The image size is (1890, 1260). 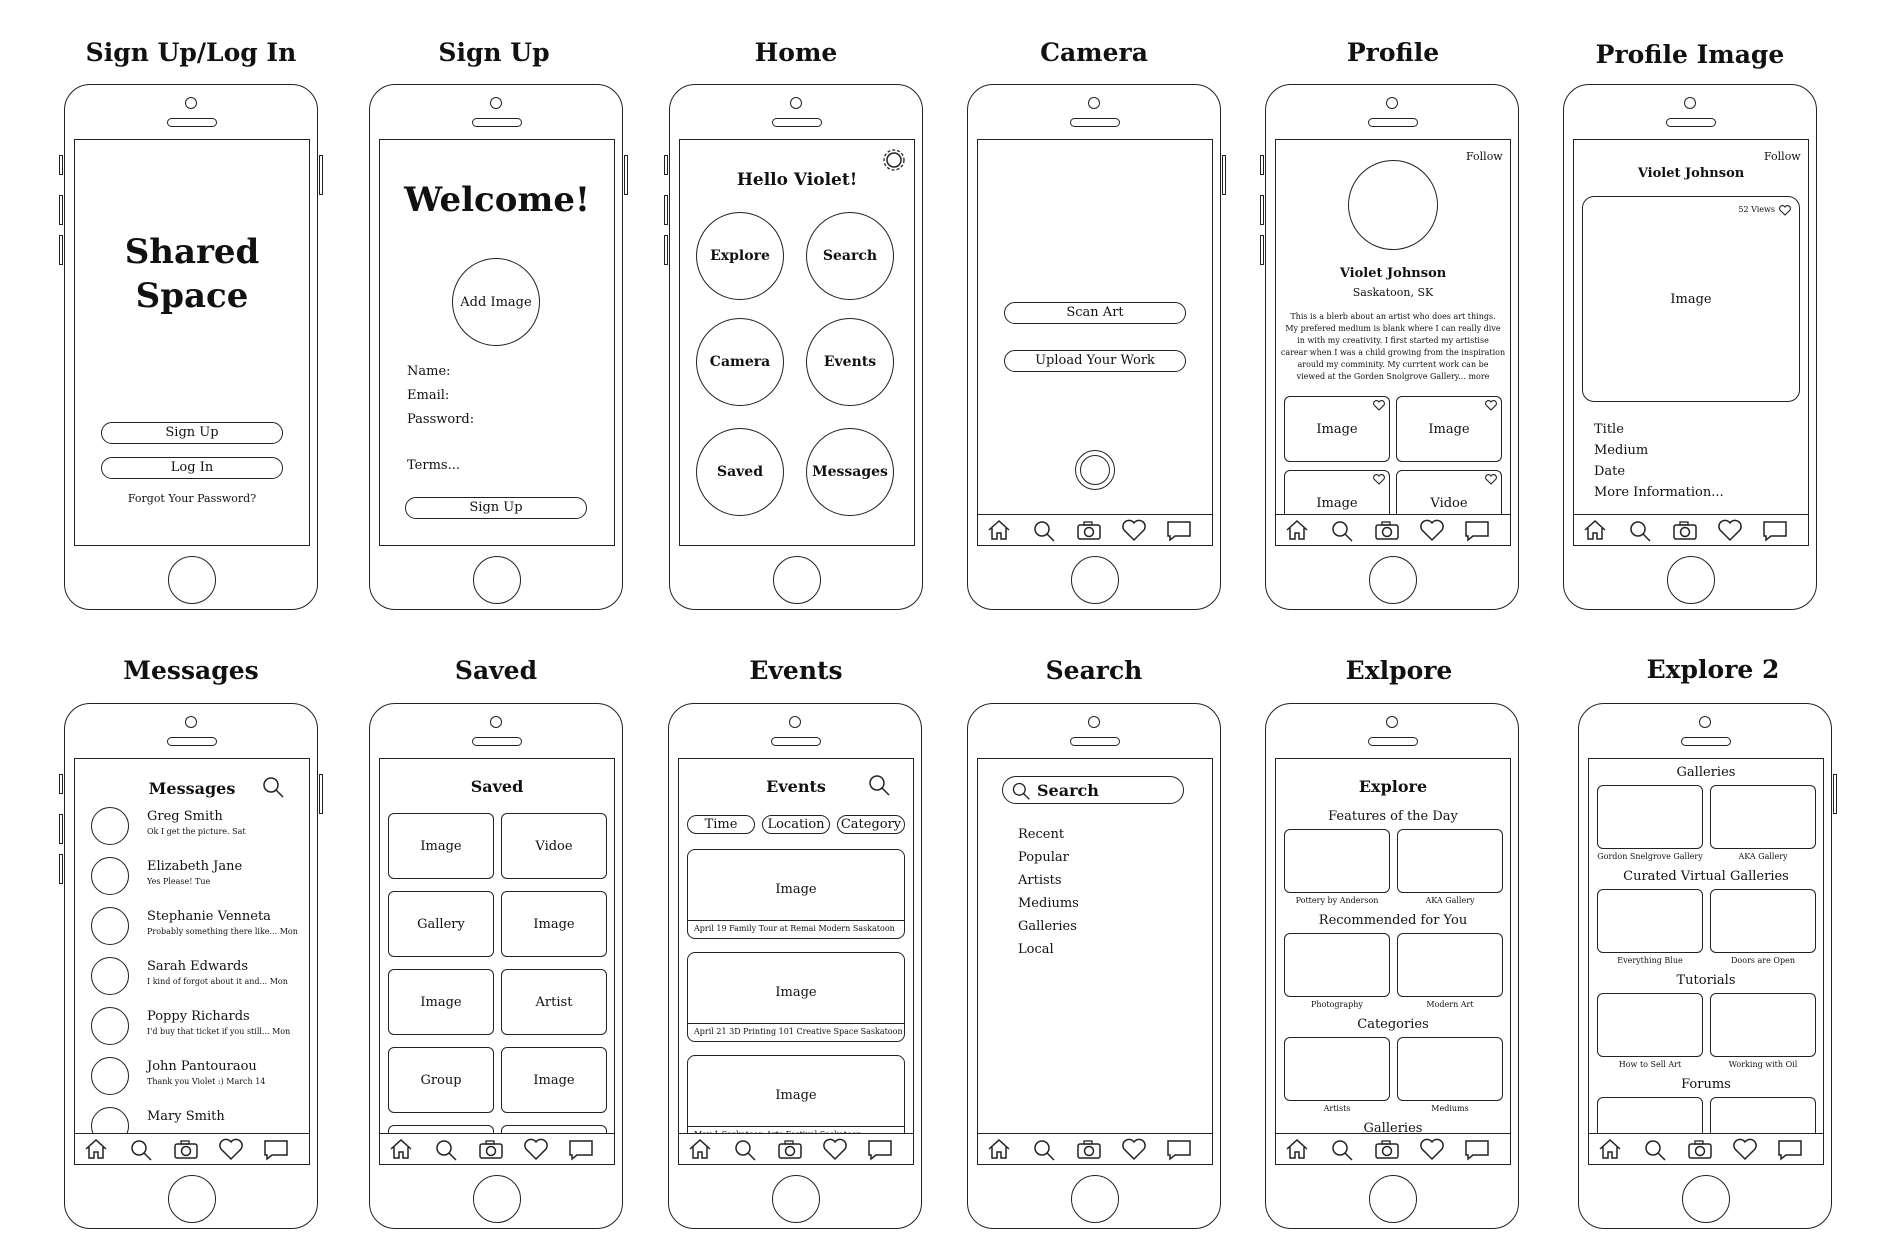 What do you see at coordinates (740, 362) in the screenshot?
I see `camera-button: Camera` at bounding box center [740, 362].